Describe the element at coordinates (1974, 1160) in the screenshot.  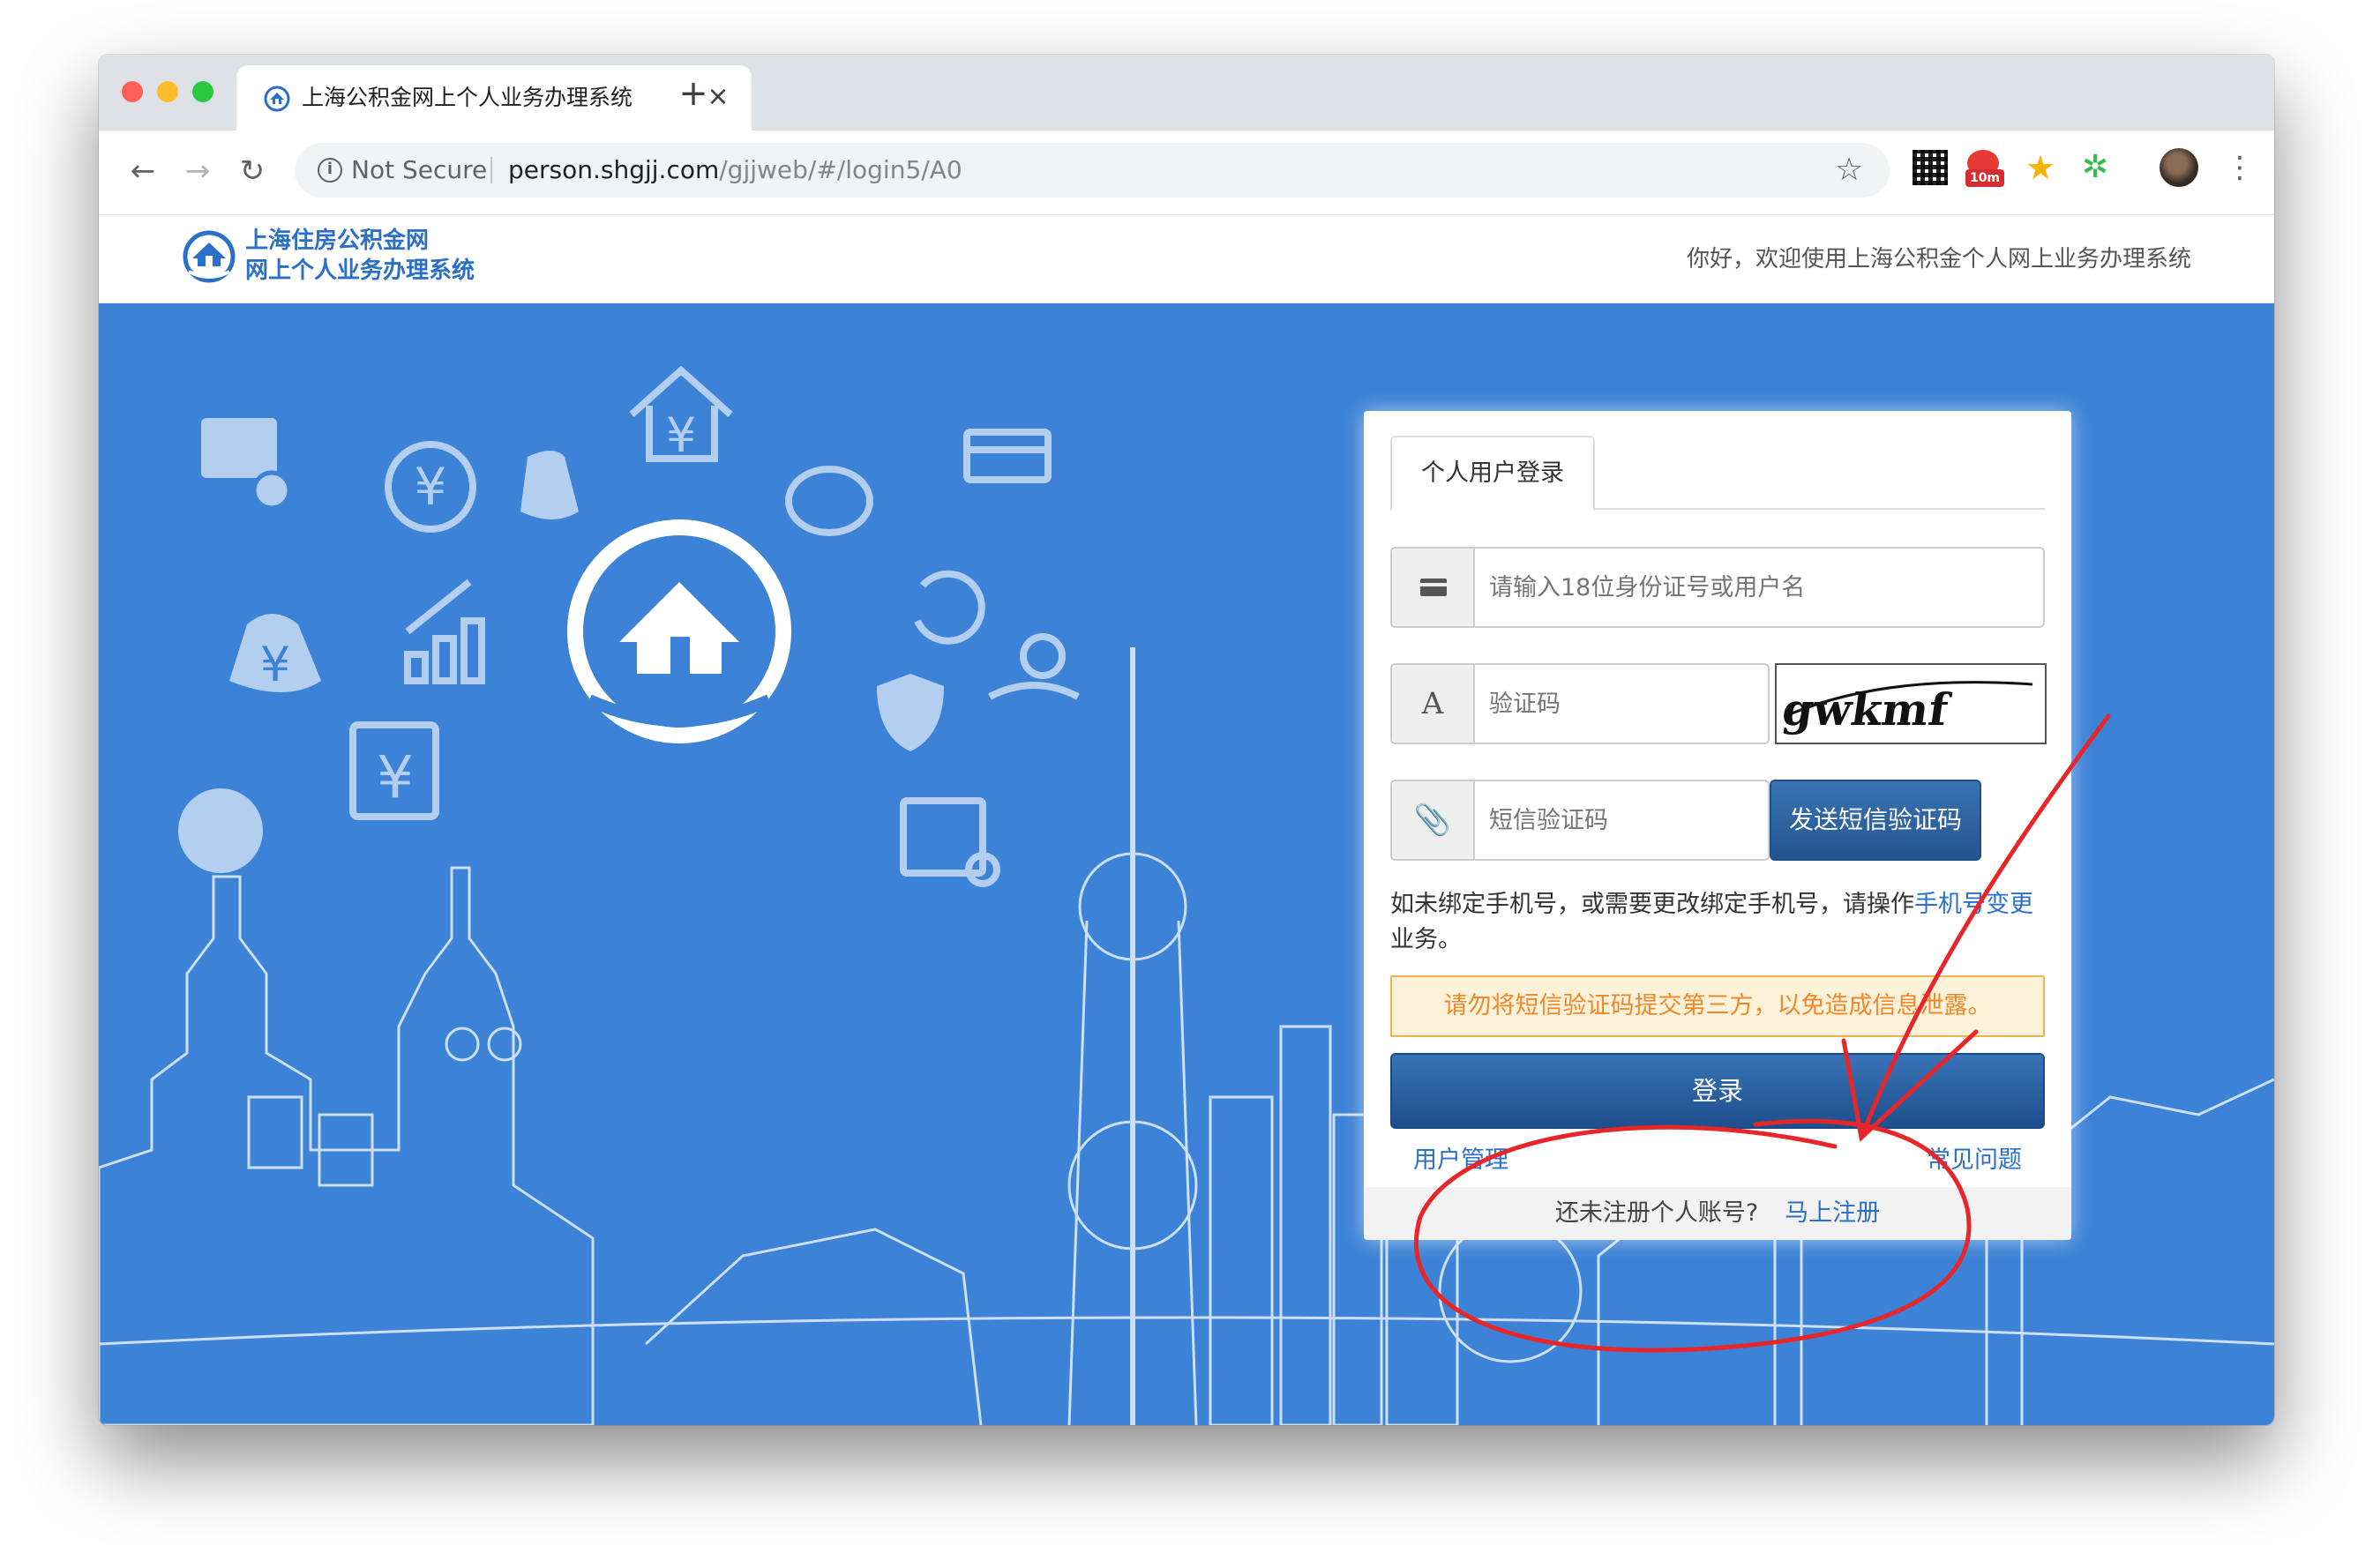
I see `faq-link: 常见问题` at that location.